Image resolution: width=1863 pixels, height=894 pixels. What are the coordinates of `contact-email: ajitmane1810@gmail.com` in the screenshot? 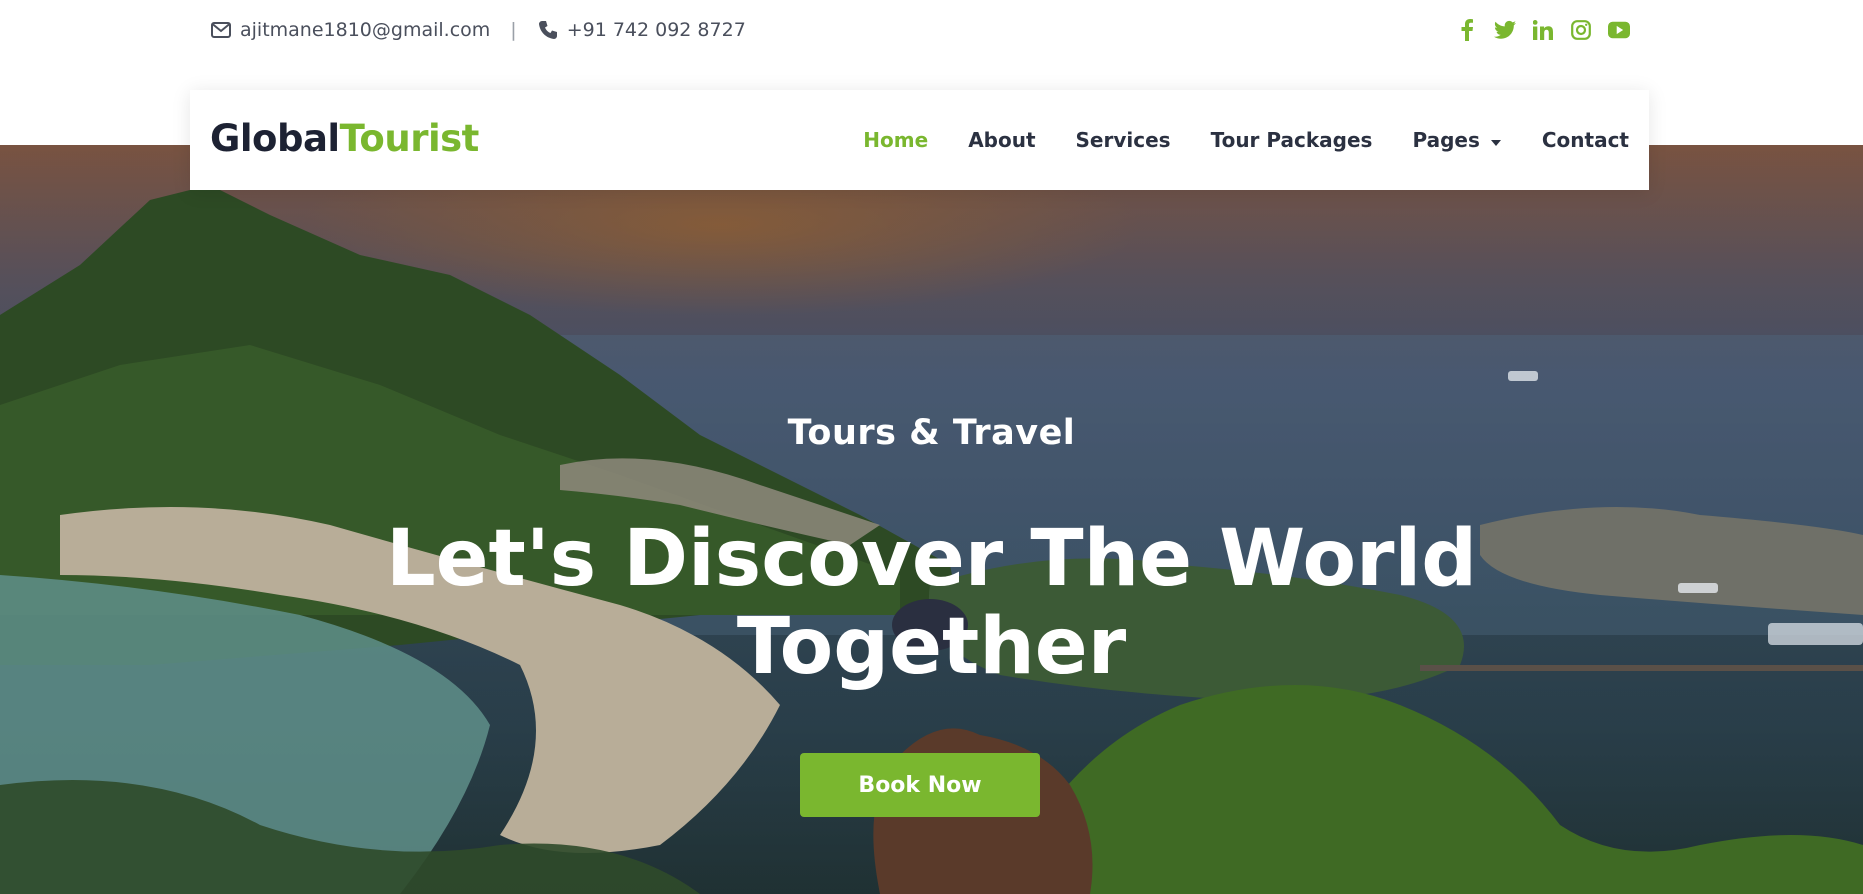 It's located at (365, 30).